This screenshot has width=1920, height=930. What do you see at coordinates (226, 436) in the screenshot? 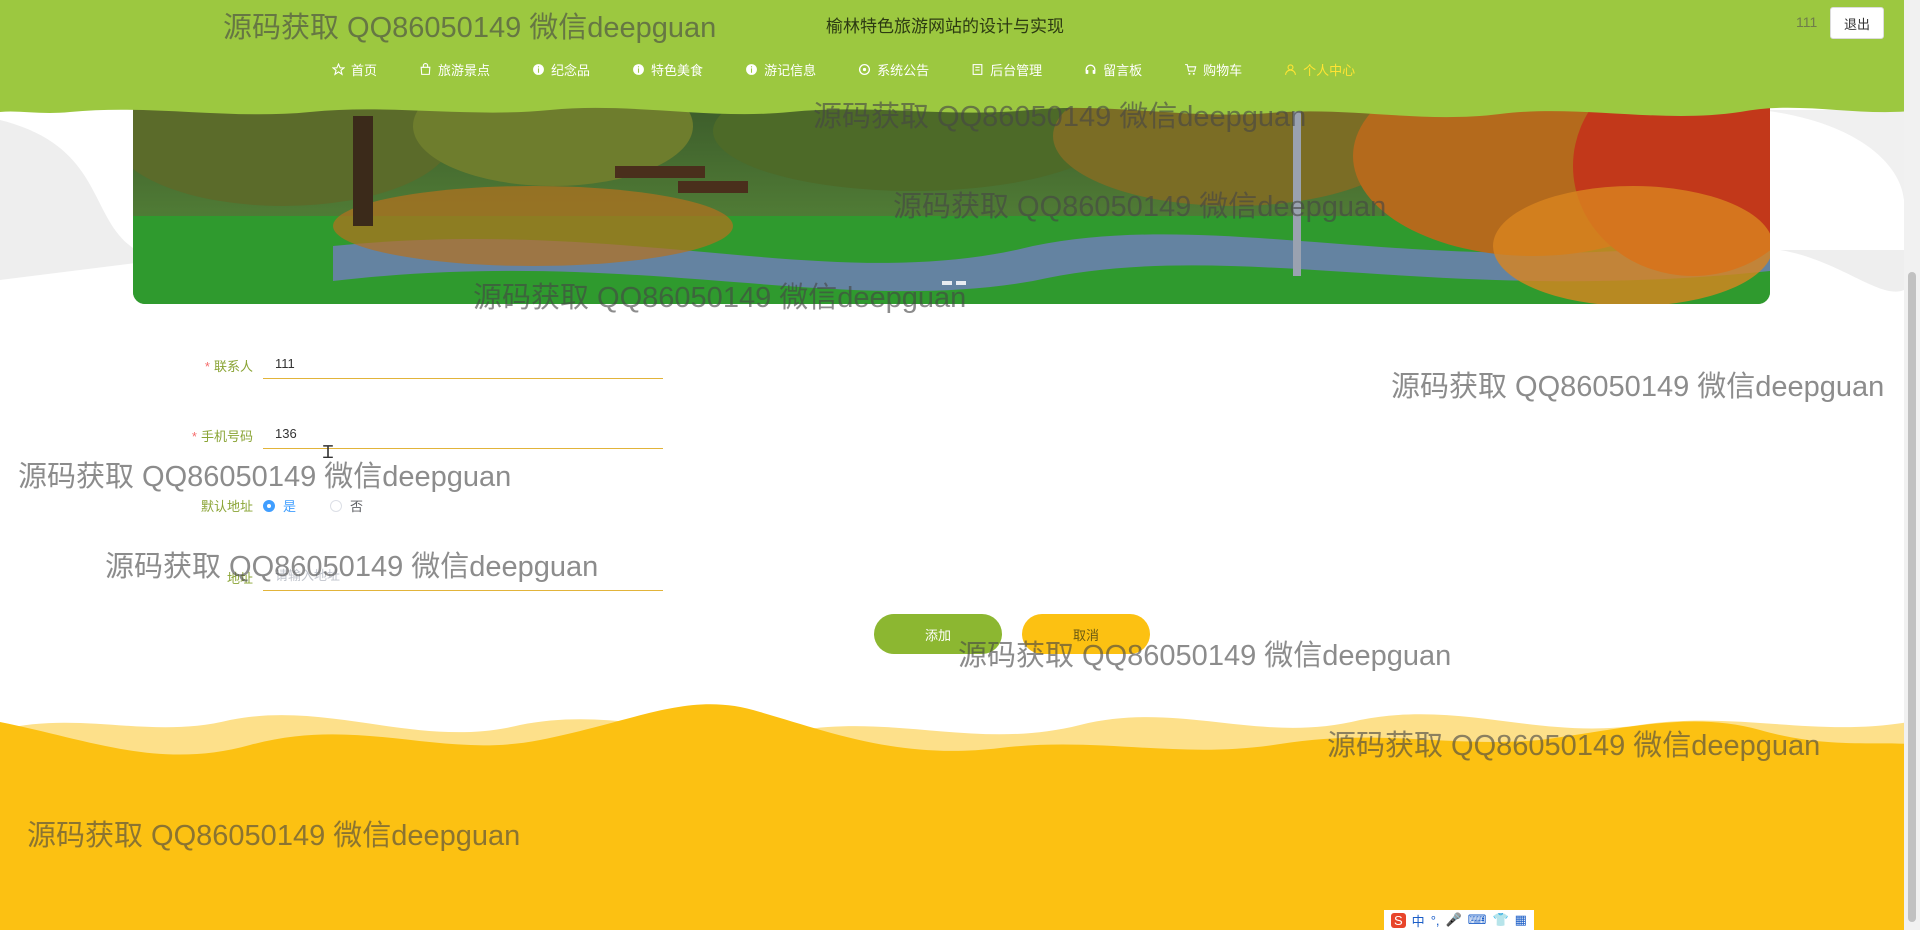
I see `phone-label-text: 手机号码` at bounding box center [226, 436].